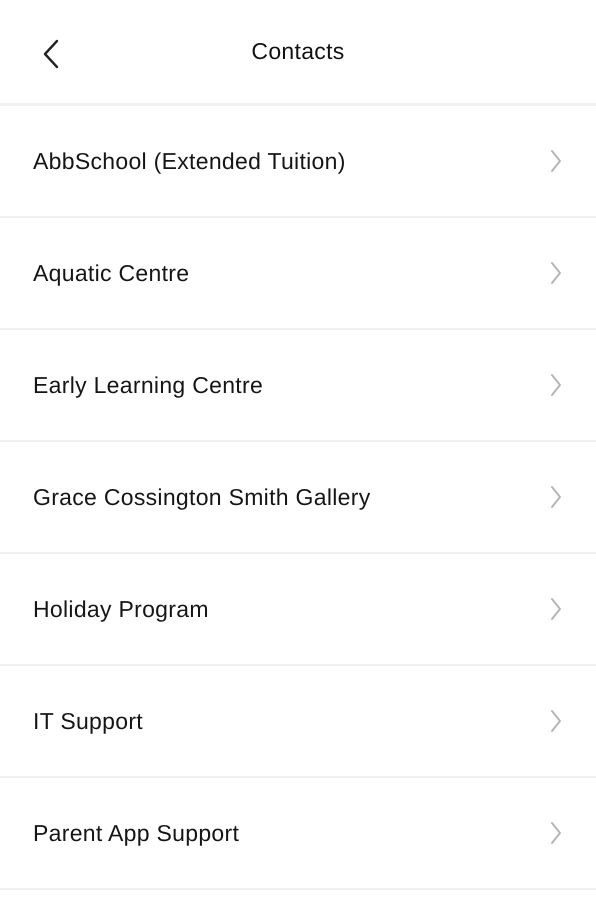  I want to click on contact-name: Holiday Program, so click(121, 609).